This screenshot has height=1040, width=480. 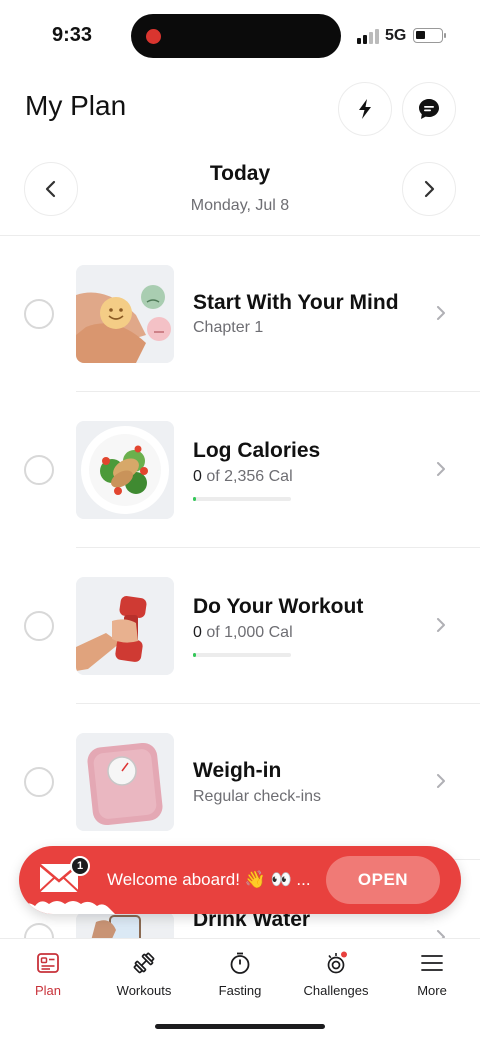 I want to click on status-time: 9:33, so click(x=72, y=35).